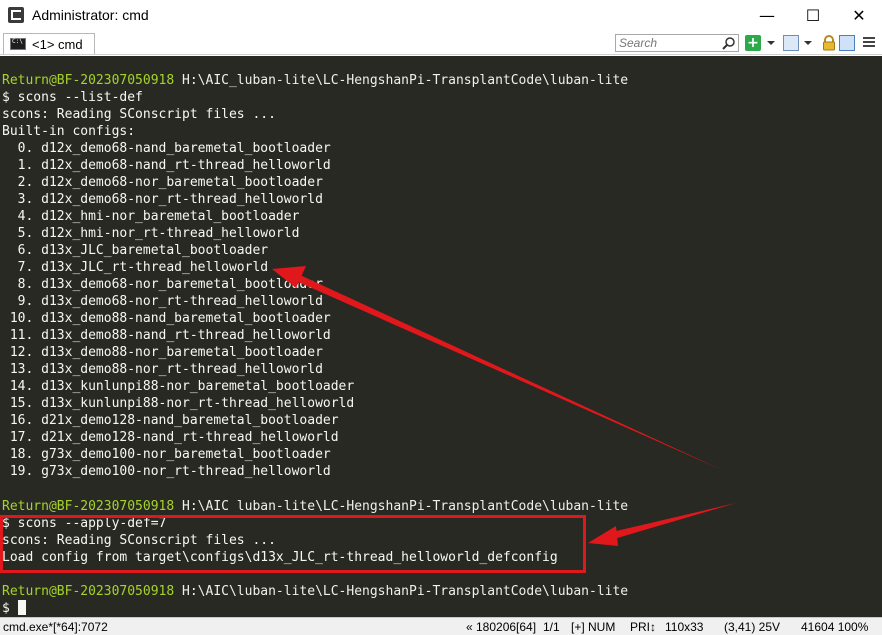 The image size is (882, 635). Describe the element at coordinates (869, 43) in the screenshot. I see `menu-icon` at that location.